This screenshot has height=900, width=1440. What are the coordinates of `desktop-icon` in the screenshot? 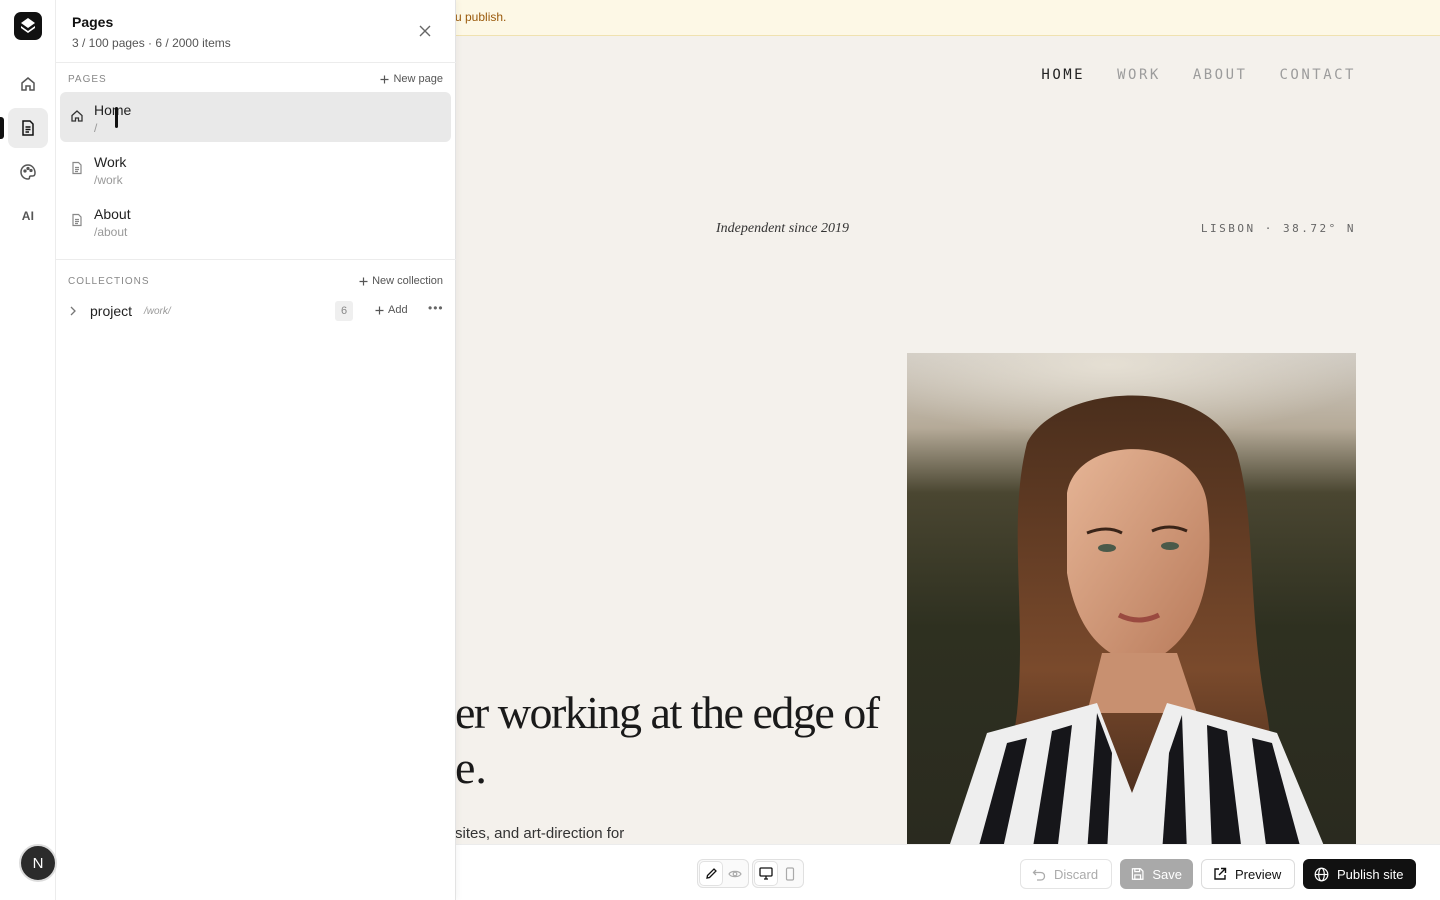 It's located at (766, 873).